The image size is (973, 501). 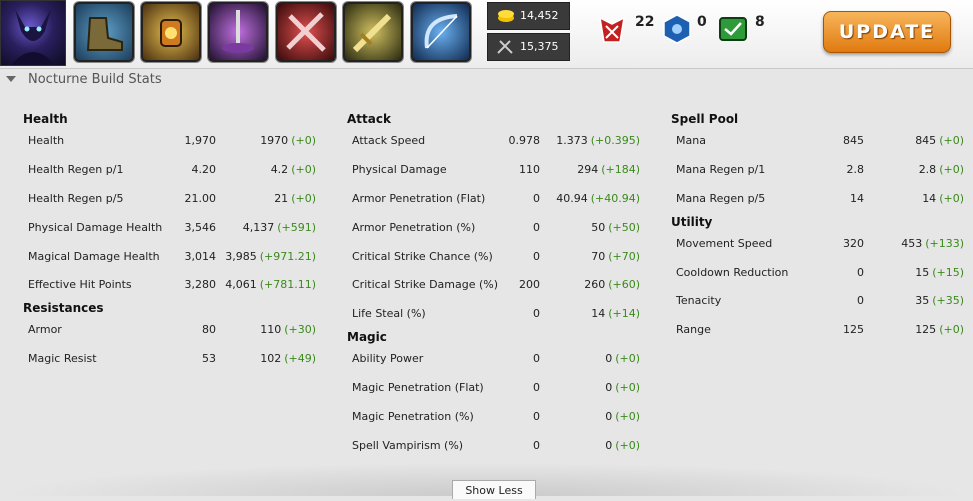 I want to click on kills-count: 22, so click(x=645, y=22).